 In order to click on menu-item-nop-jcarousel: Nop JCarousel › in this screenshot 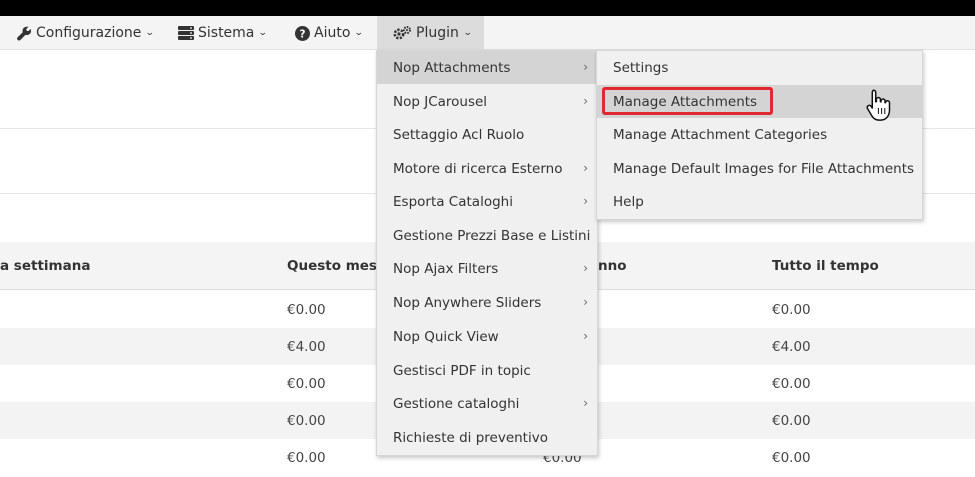, I will do `click(487, 101)`.